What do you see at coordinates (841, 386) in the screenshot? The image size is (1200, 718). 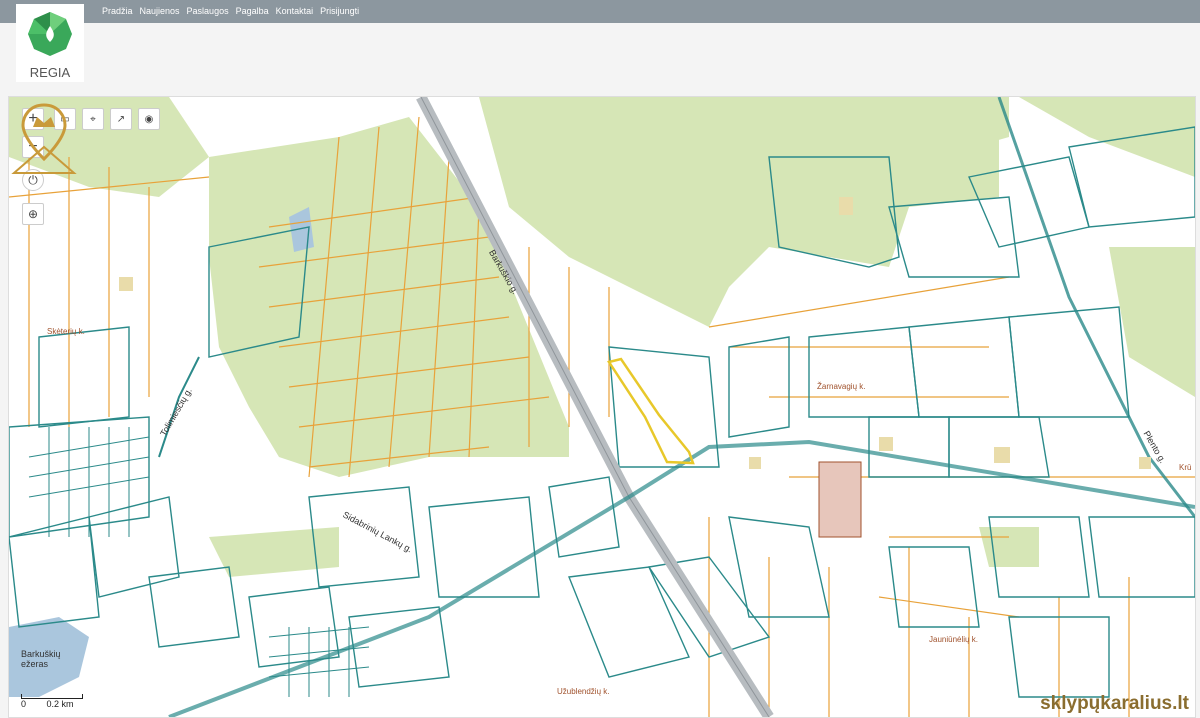 I see `place-label-zarnavagiu: Žarnavagių k.` at bounding box center [841, 386].